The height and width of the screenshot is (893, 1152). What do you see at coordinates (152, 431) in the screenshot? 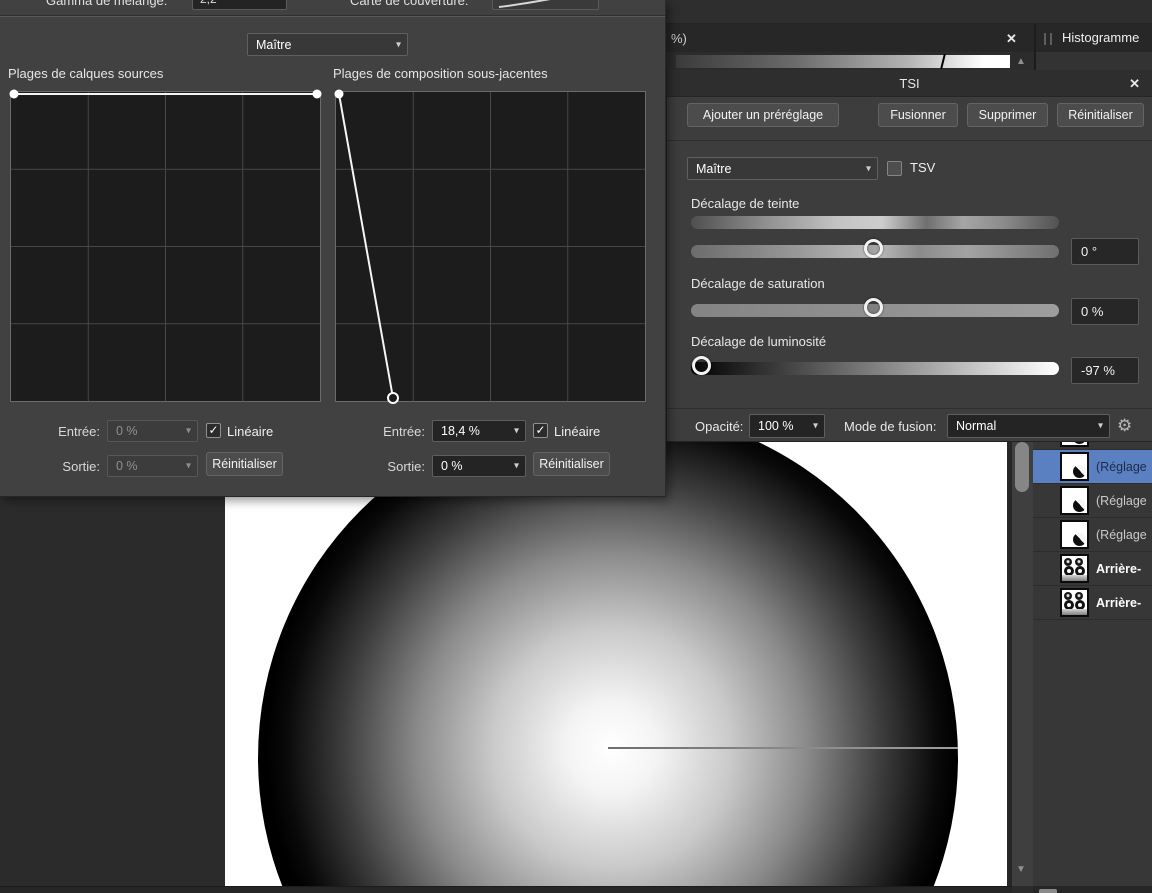
I see `source-input-select: 0 % ▾` at bounding box center [152, 431].